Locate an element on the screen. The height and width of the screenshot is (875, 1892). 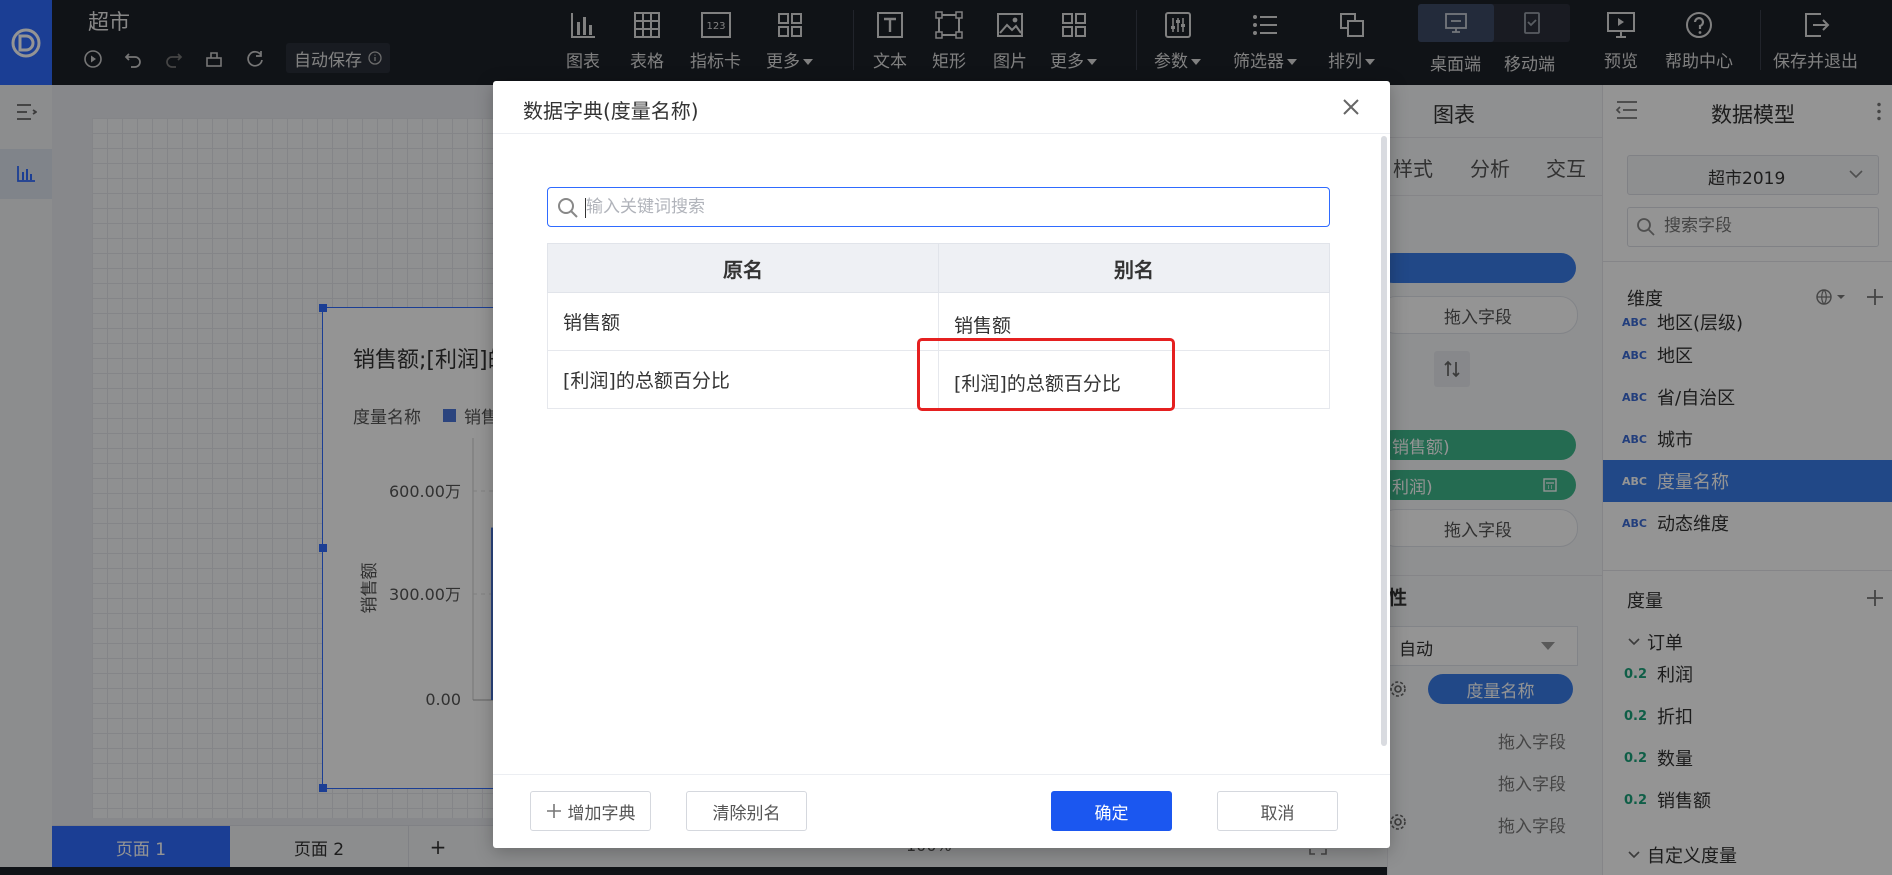
confirm-button: 确定 is located at coordinates (1111, 811).